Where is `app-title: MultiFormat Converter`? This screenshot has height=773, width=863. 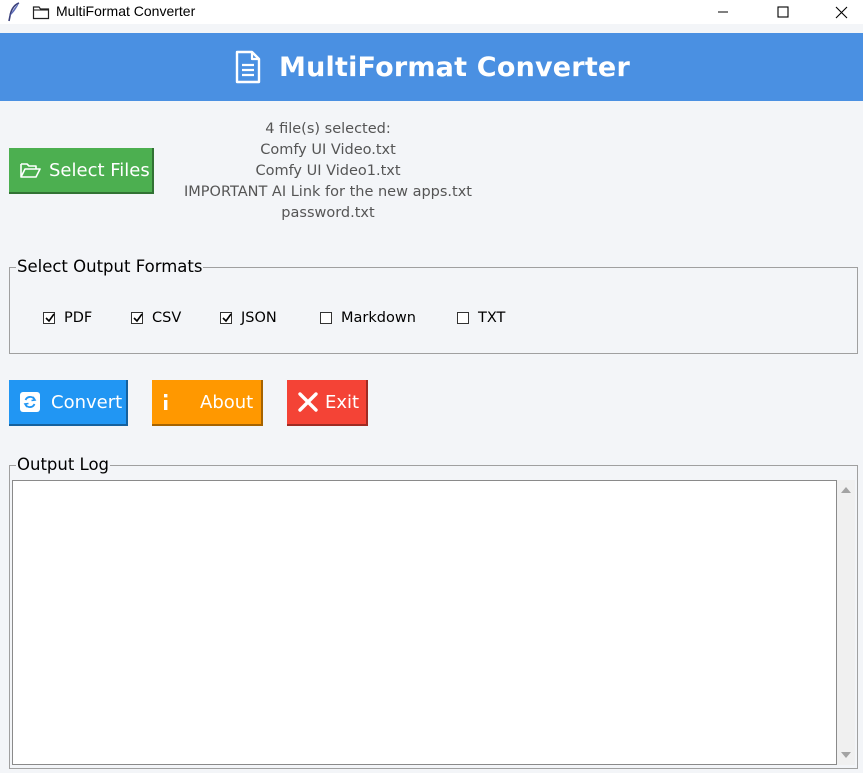 app-title: MultiFormat Converter is located at coordinates (454, 67).